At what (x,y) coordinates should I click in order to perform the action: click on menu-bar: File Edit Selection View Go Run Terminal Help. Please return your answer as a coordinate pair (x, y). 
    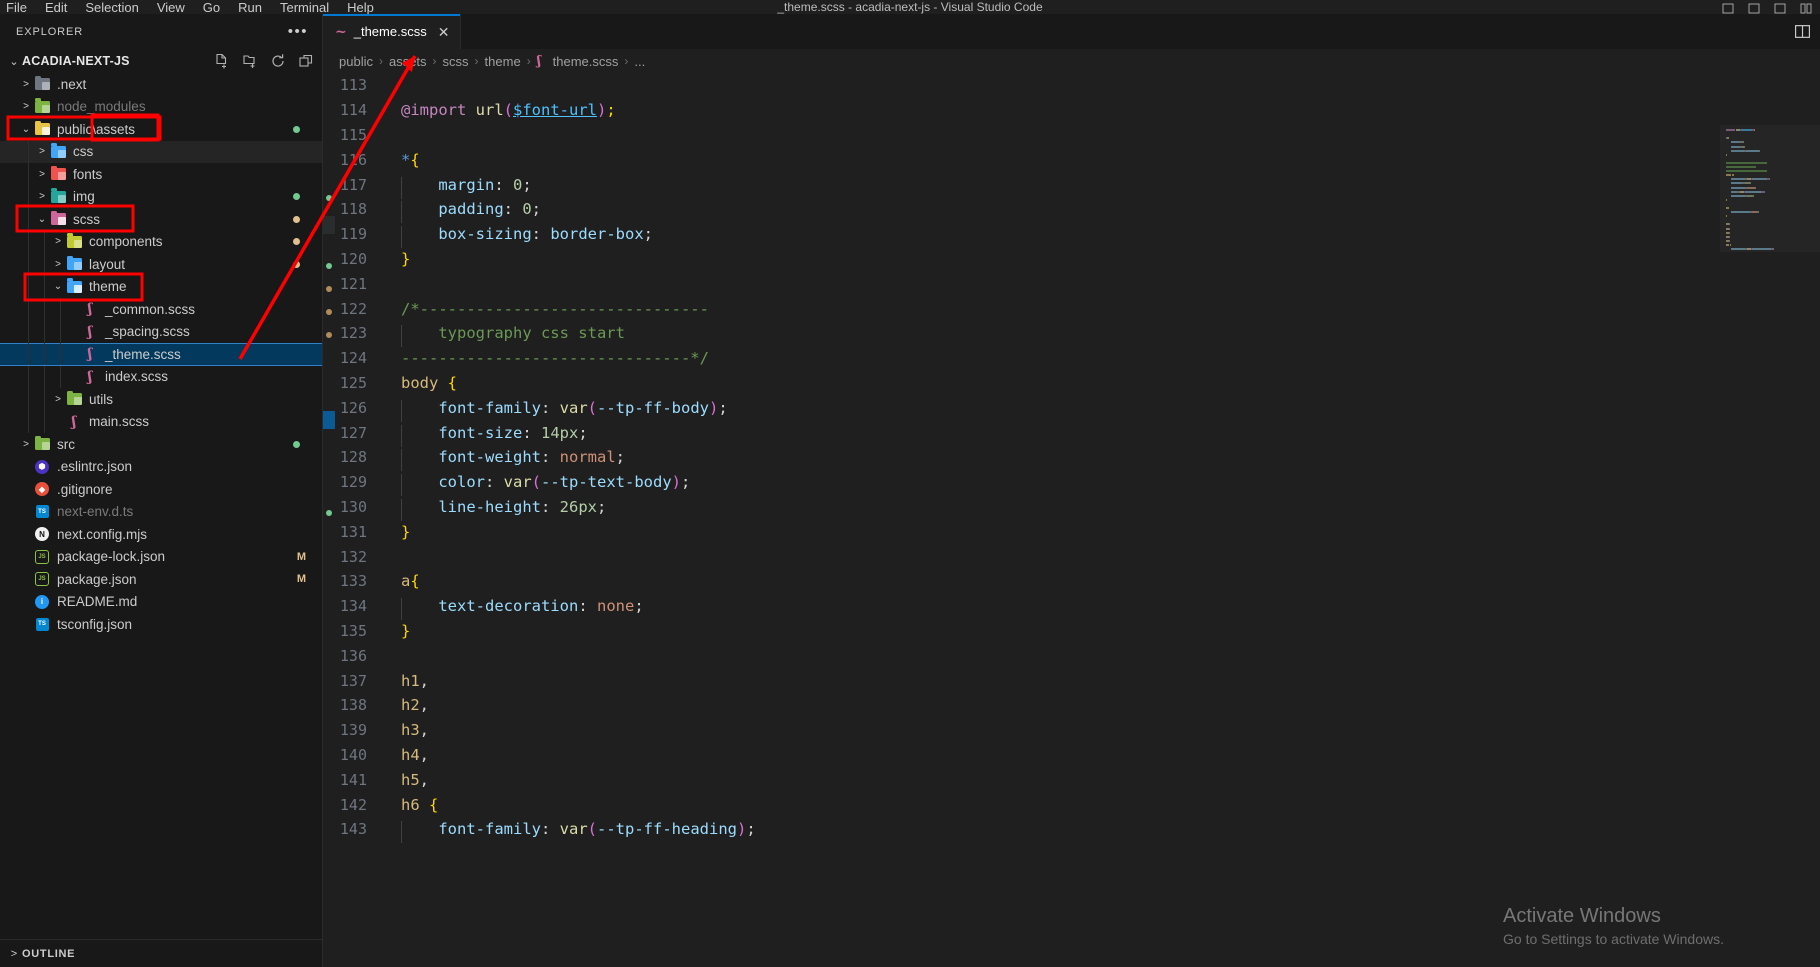
    Looking at the image, I should click on (187, 7).